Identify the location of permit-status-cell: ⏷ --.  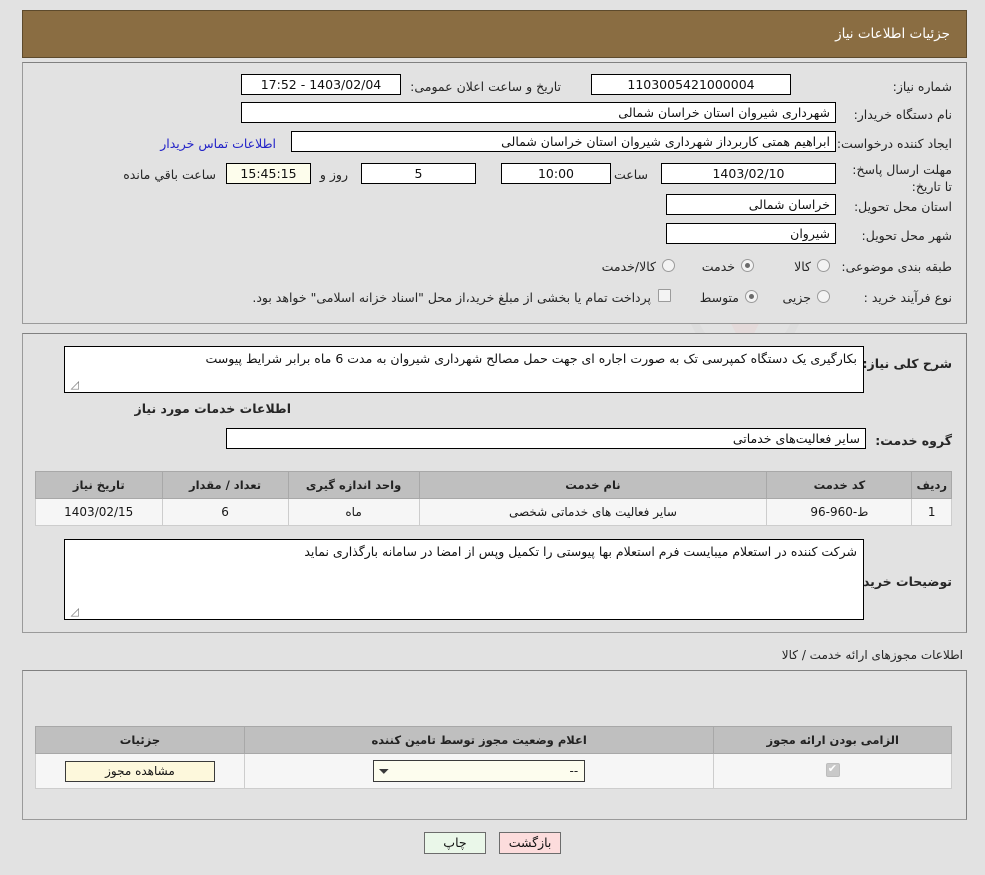
(479, 771).